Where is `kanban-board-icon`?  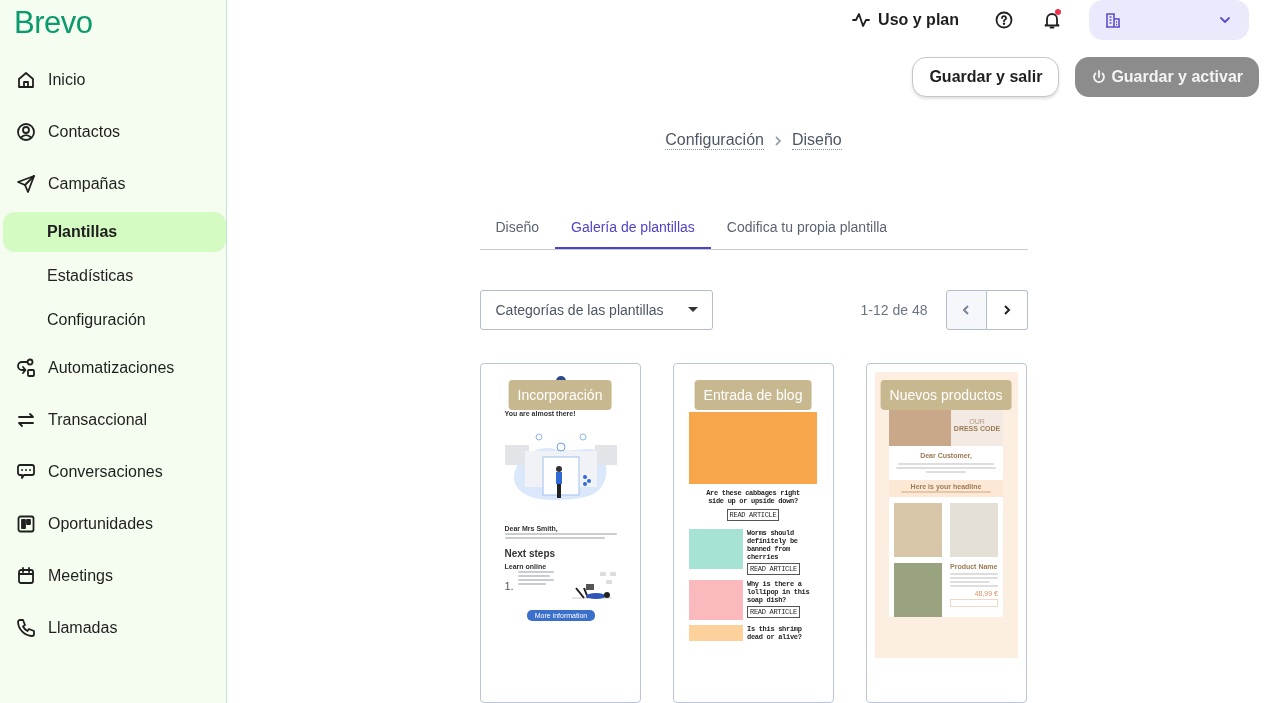
kanban-board-icon is located at coordinates (26, 524).